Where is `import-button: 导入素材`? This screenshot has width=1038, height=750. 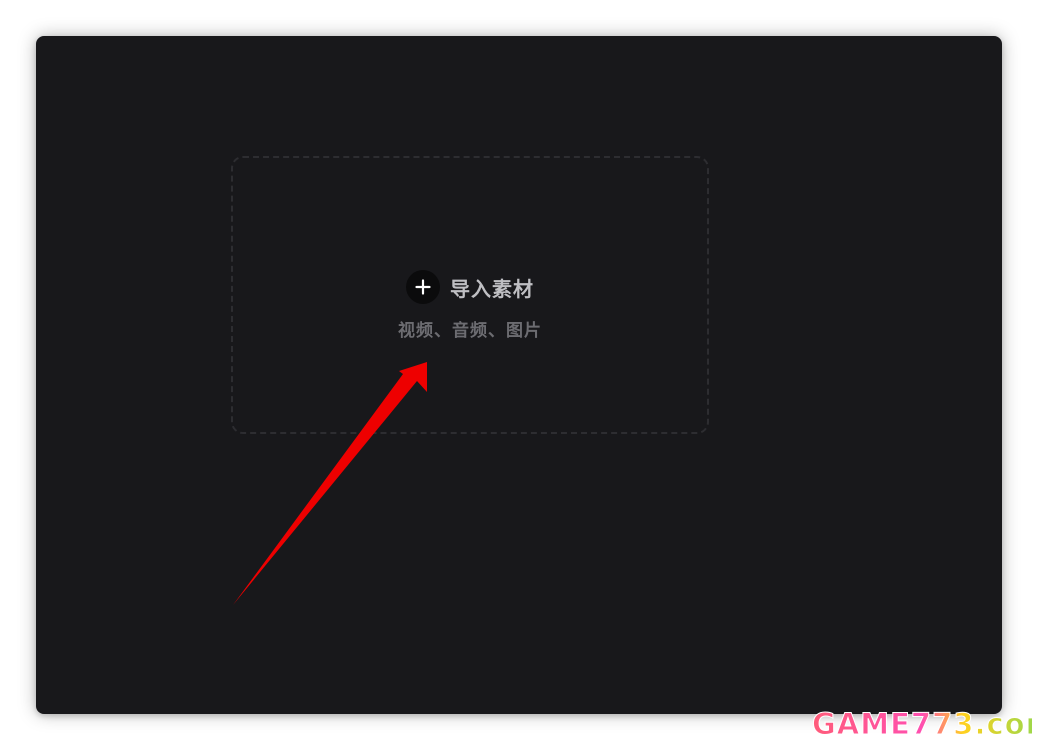 import-button: 导入素材 is located at coordinates (470, 287).